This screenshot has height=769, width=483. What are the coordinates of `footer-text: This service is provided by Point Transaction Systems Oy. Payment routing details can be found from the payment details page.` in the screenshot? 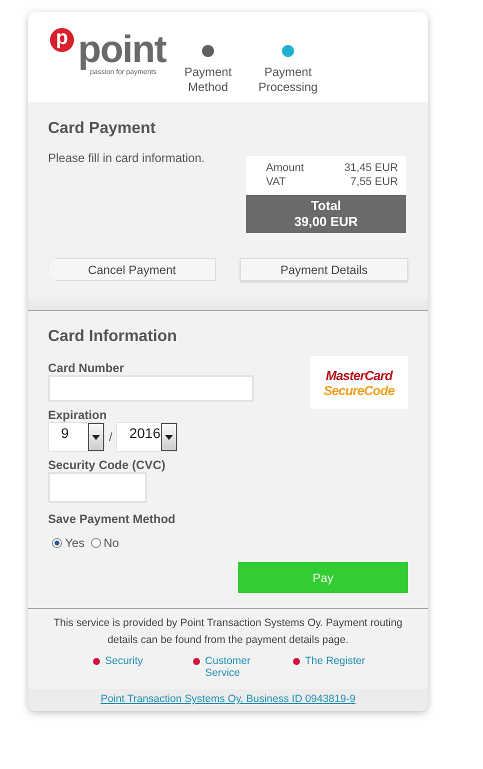 It's located at (228, 632).